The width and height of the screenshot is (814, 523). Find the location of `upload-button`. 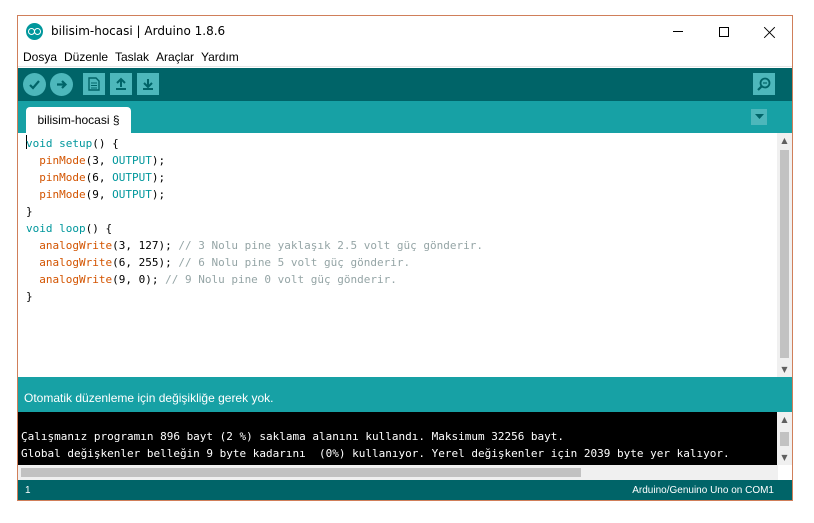

upload-button is located at coordinates (61, 84).